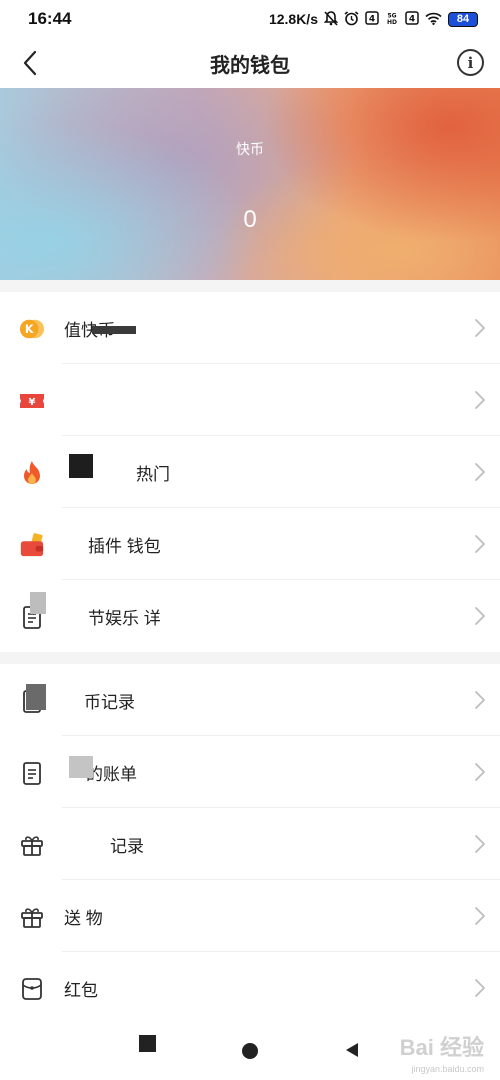 This screenshot has height=1080, width=500. I want to click on battery-indicator: 84, so click(463, 19).